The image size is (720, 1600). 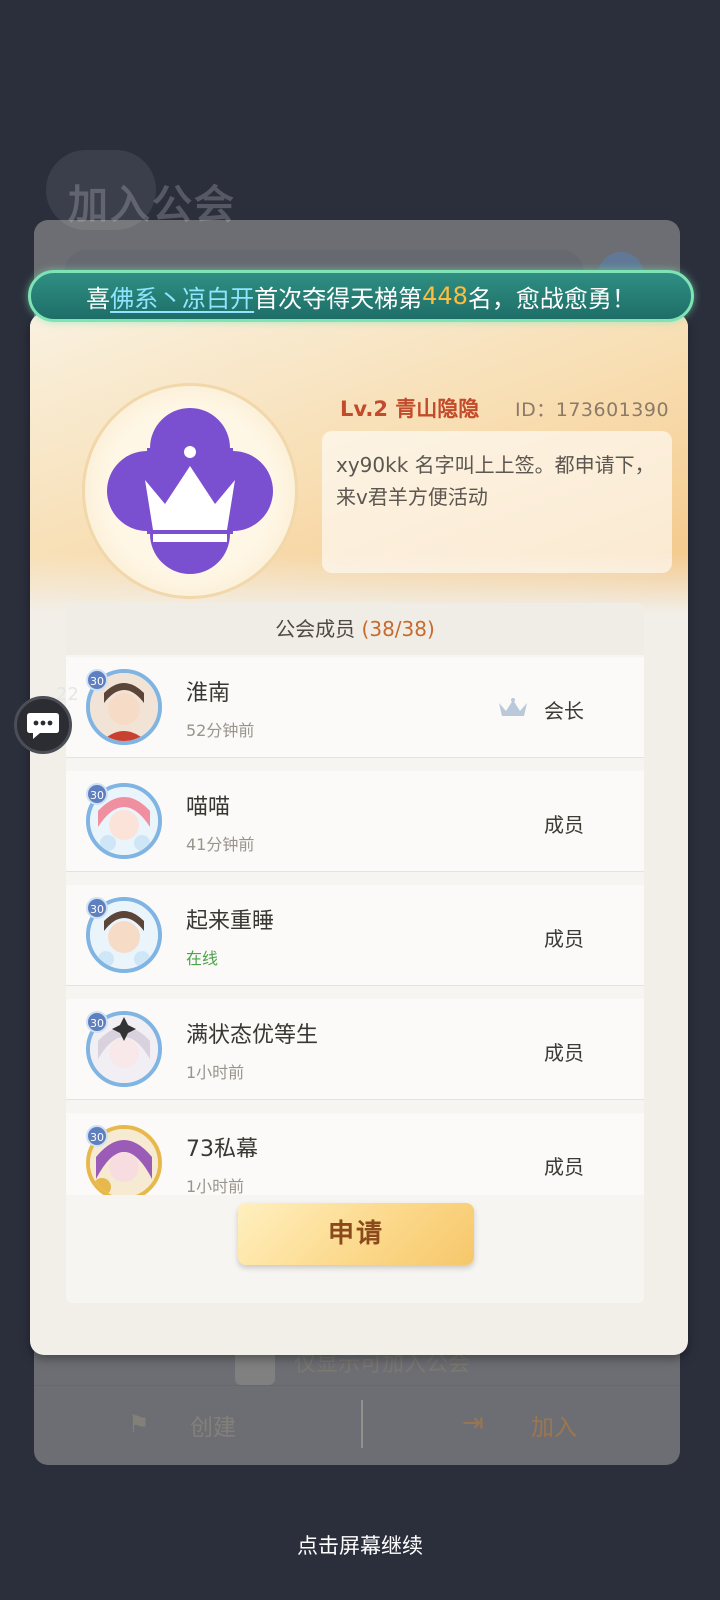 What do you see at coordinates (362, 1424) in the screenshot?
I see `background-divider` at bounding box center [362, 1424].